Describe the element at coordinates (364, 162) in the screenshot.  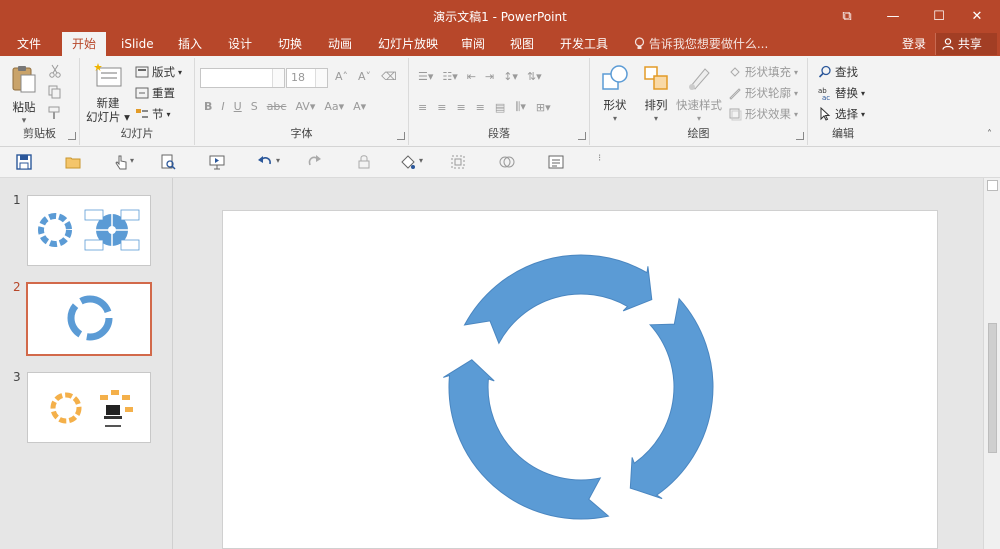
I see `lock-icon` at that location.